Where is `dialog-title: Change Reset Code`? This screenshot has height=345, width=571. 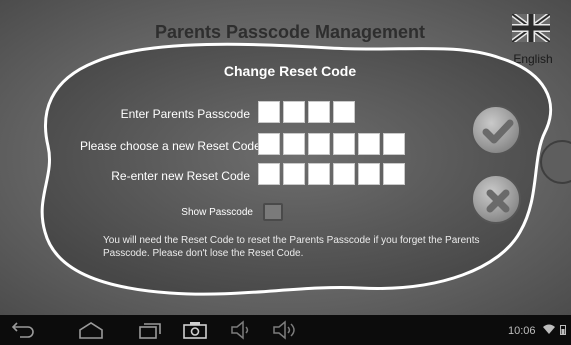 dialog-title: Change Reset Code is located at coordinates (290, 71).